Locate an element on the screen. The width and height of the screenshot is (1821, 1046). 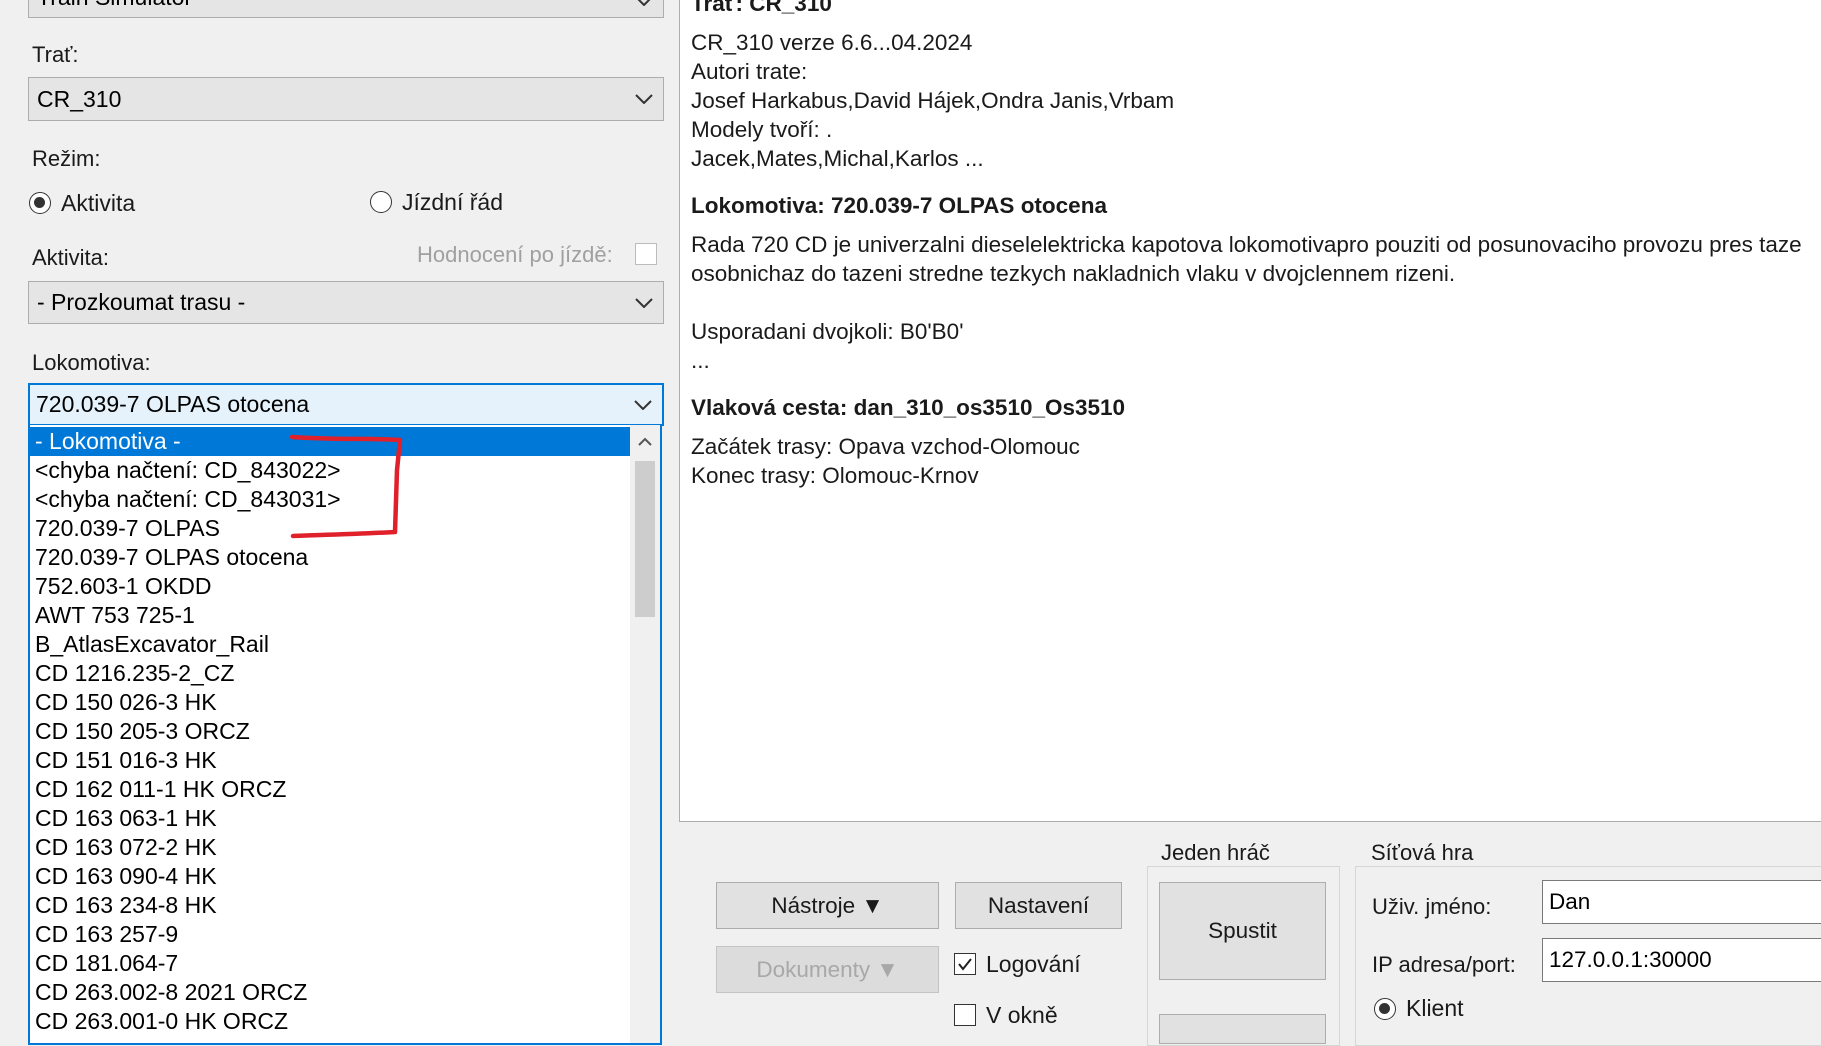
logovani-label: Logování is located at coordinates (1033, 964).